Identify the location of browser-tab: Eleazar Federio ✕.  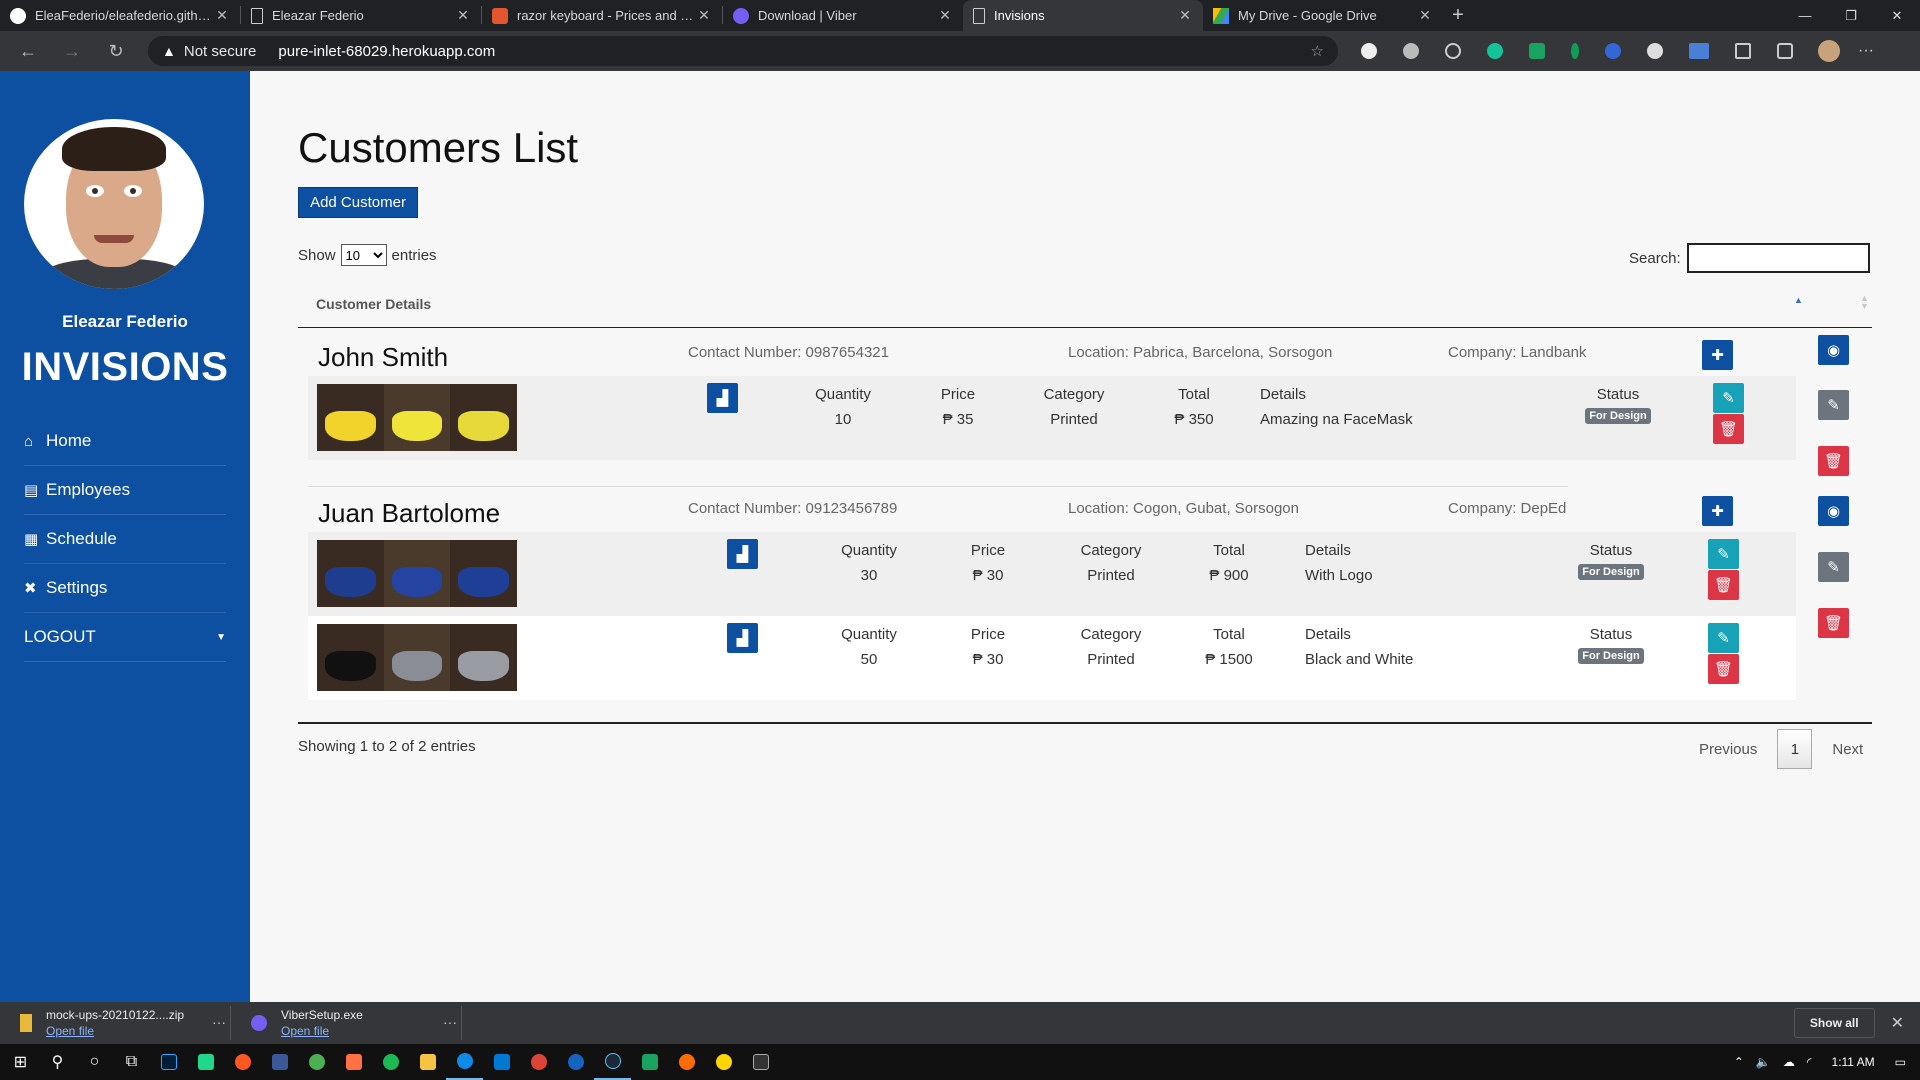
(361, 15).